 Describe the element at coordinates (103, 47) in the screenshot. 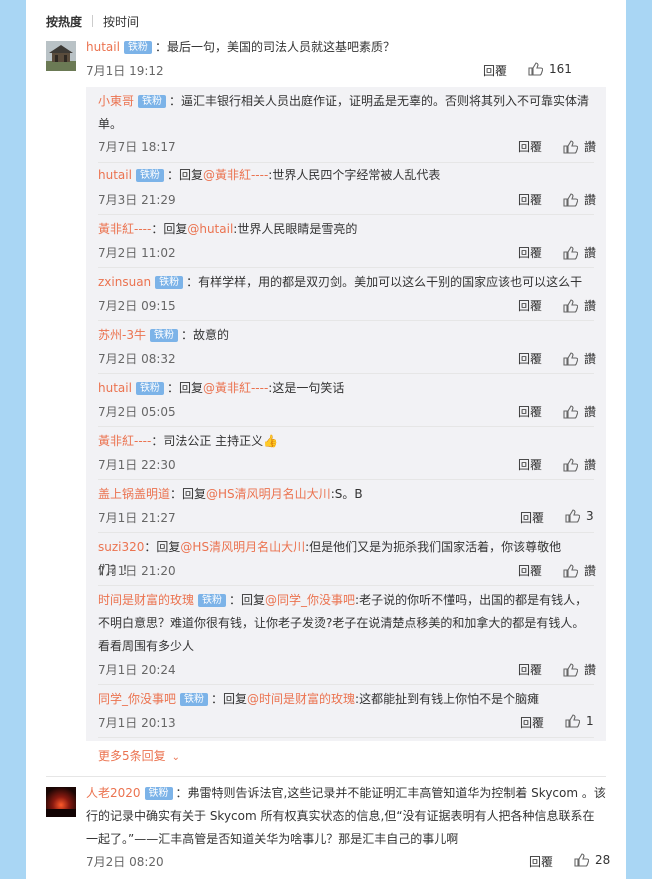

I see `comment-username: hutail` at that location.